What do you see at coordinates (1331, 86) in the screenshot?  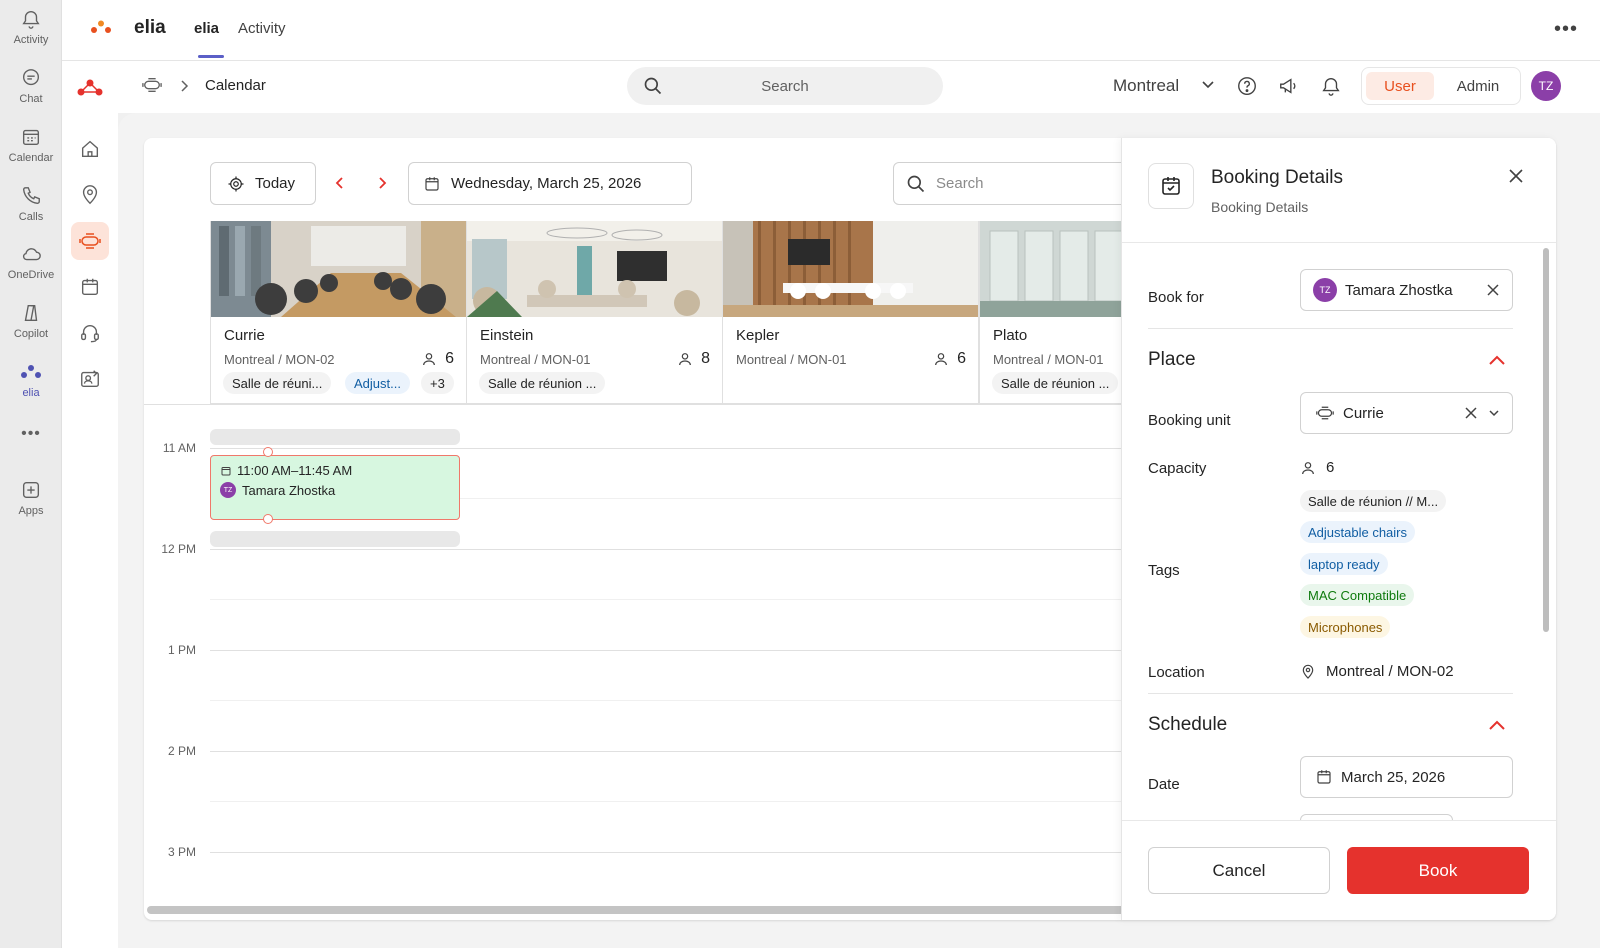 I see `notification-bell-icon` at bounding box center [1331, 86].